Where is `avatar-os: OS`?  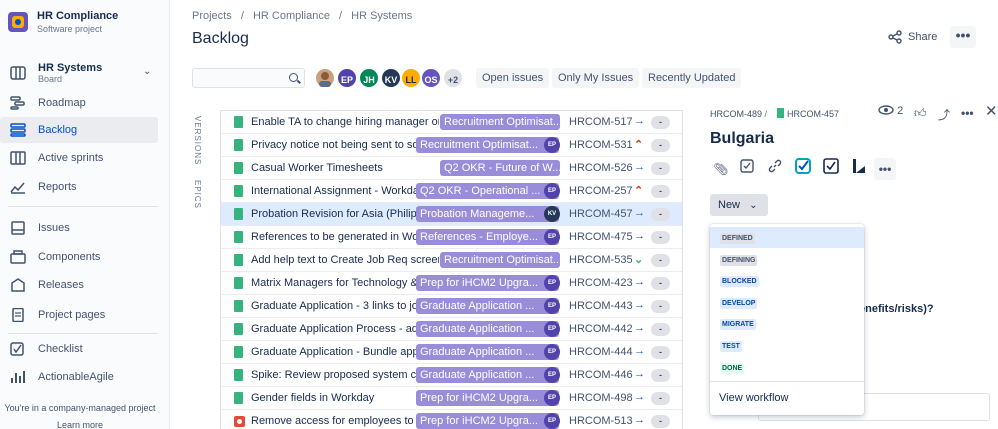 avatar-os: OS is located at coordinates (431, 78).